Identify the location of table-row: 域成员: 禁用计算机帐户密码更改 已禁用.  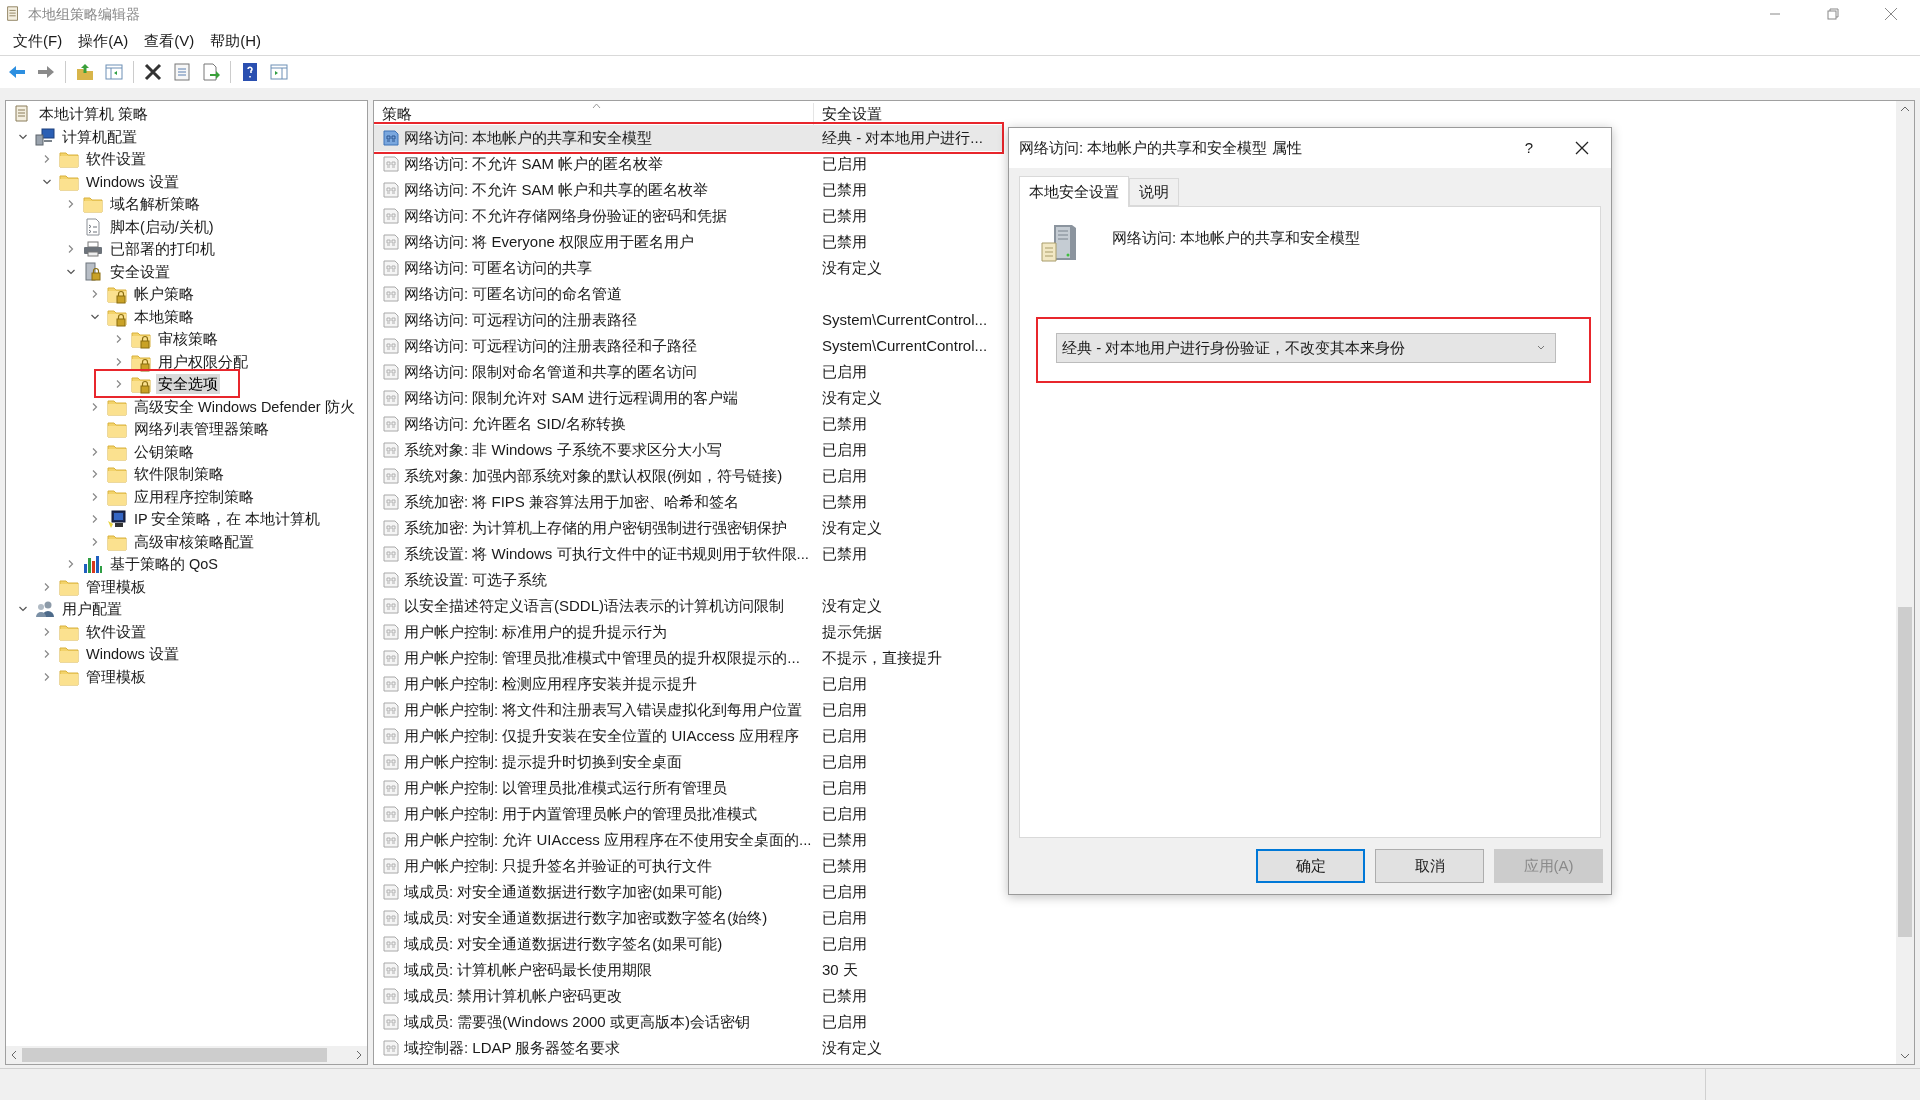
(689, 996).